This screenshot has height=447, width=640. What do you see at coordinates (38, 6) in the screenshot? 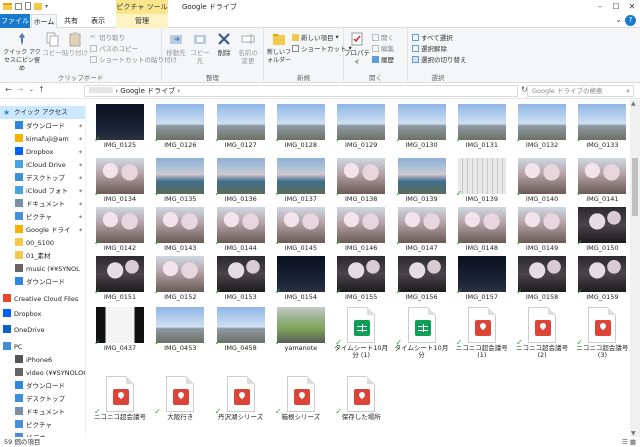
I see `folder-icon` at bounding box center [38, 6].